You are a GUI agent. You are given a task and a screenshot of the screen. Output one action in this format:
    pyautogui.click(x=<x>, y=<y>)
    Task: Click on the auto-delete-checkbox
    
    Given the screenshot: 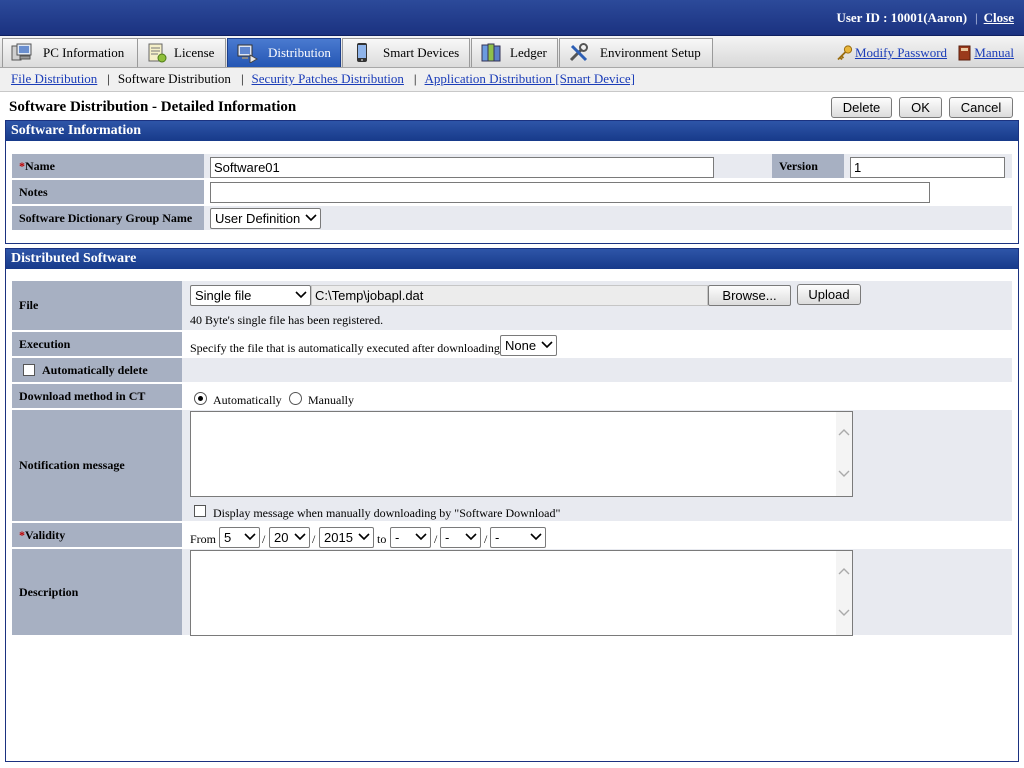 What is the action you would take?
    pyautogui.click(x=29, y=370)
    